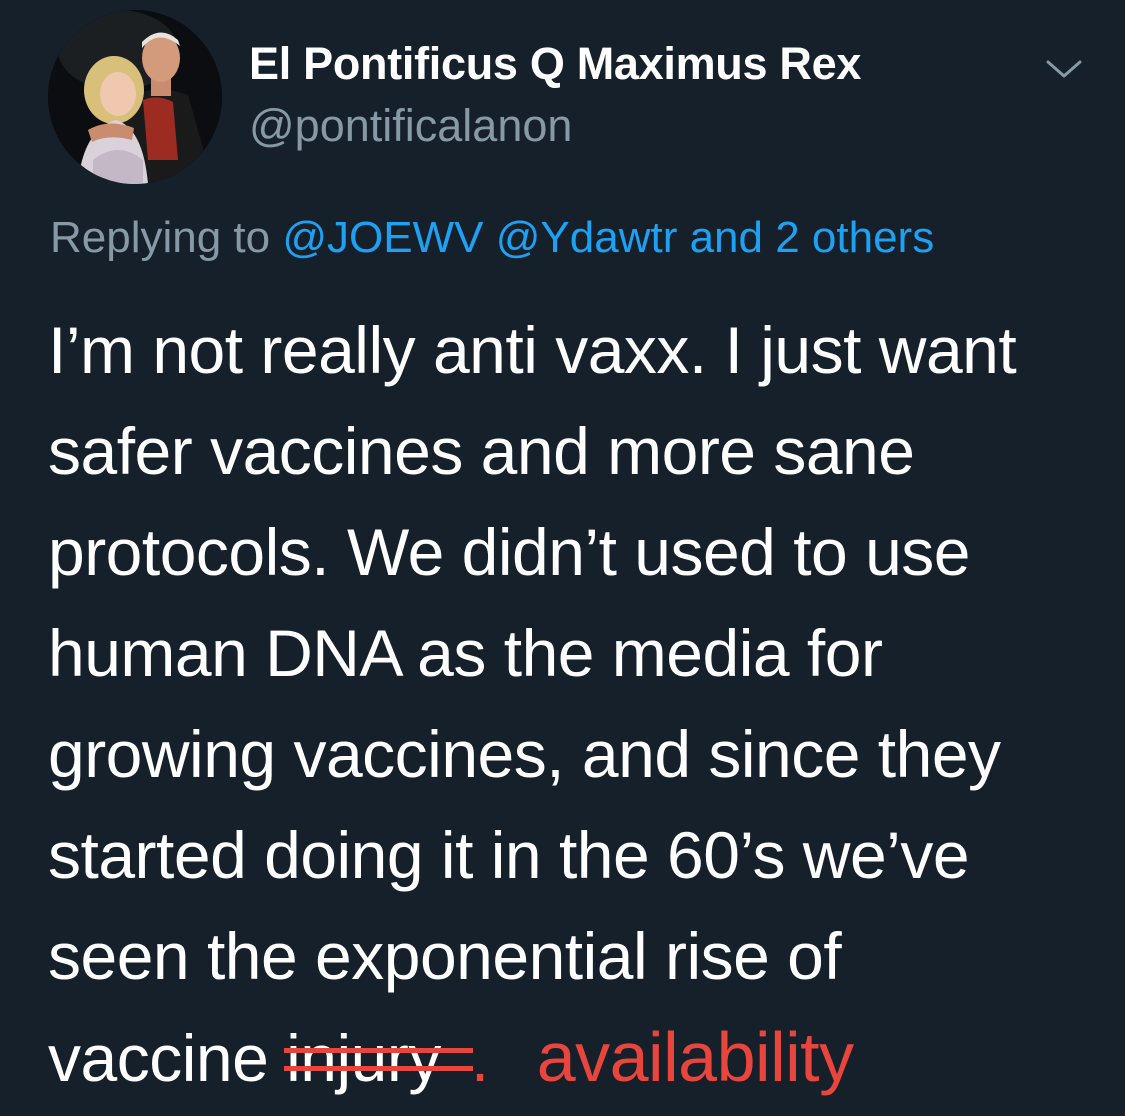 This screenshot has width=1125, height=1116. Describe the element at coordinates (445, 956) in the screenshot. I see `tweet-line: seen the exponential rise of` at that location.